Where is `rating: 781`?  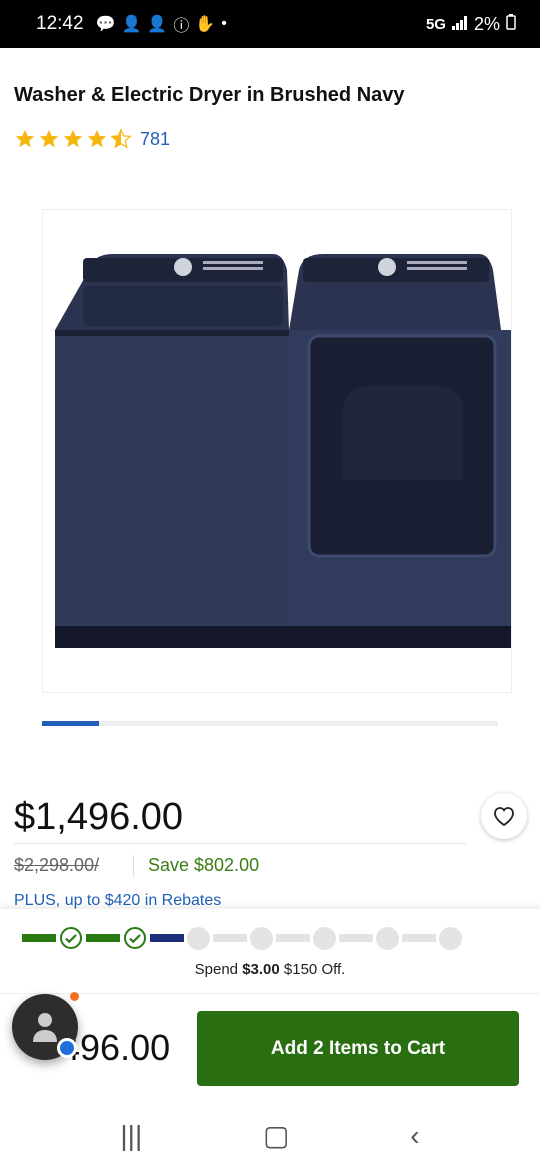
rating: 781 is located at coordinates (92, 139).